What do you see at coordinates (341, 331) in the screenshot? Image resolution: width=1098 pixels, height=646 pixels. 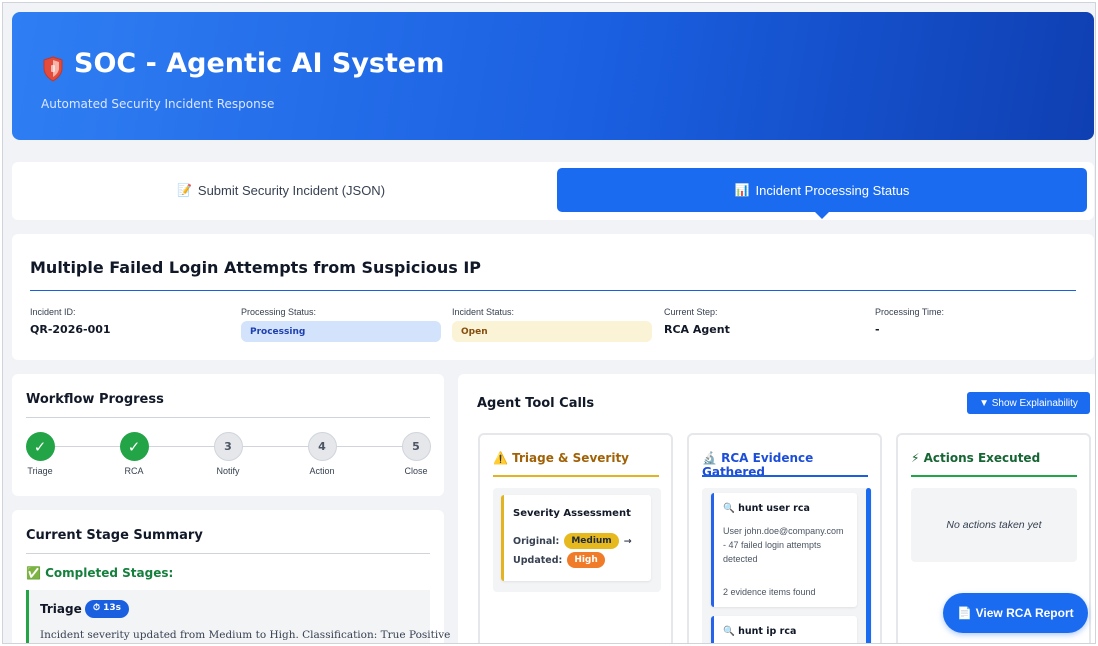 I see `processing-status-badge: Processing` at bounding box center [341, 331].